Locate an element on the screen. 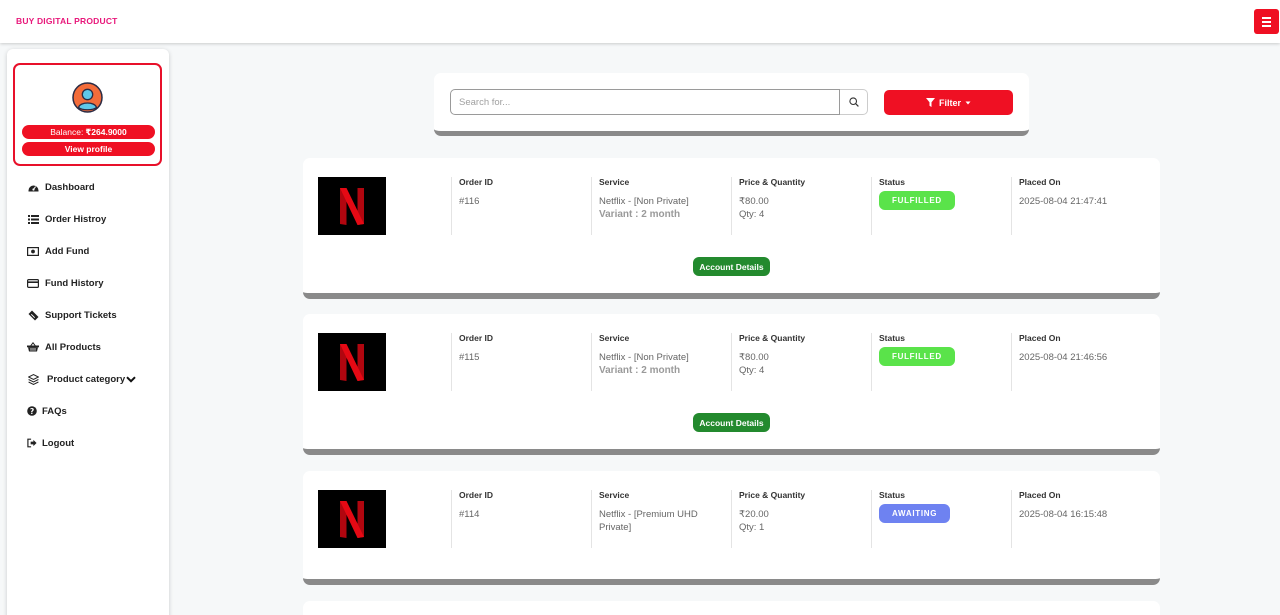 Image resolution: width=1280 pixels, height=615 pixels. user-avatar-icon is located at coordinates (87, 97).